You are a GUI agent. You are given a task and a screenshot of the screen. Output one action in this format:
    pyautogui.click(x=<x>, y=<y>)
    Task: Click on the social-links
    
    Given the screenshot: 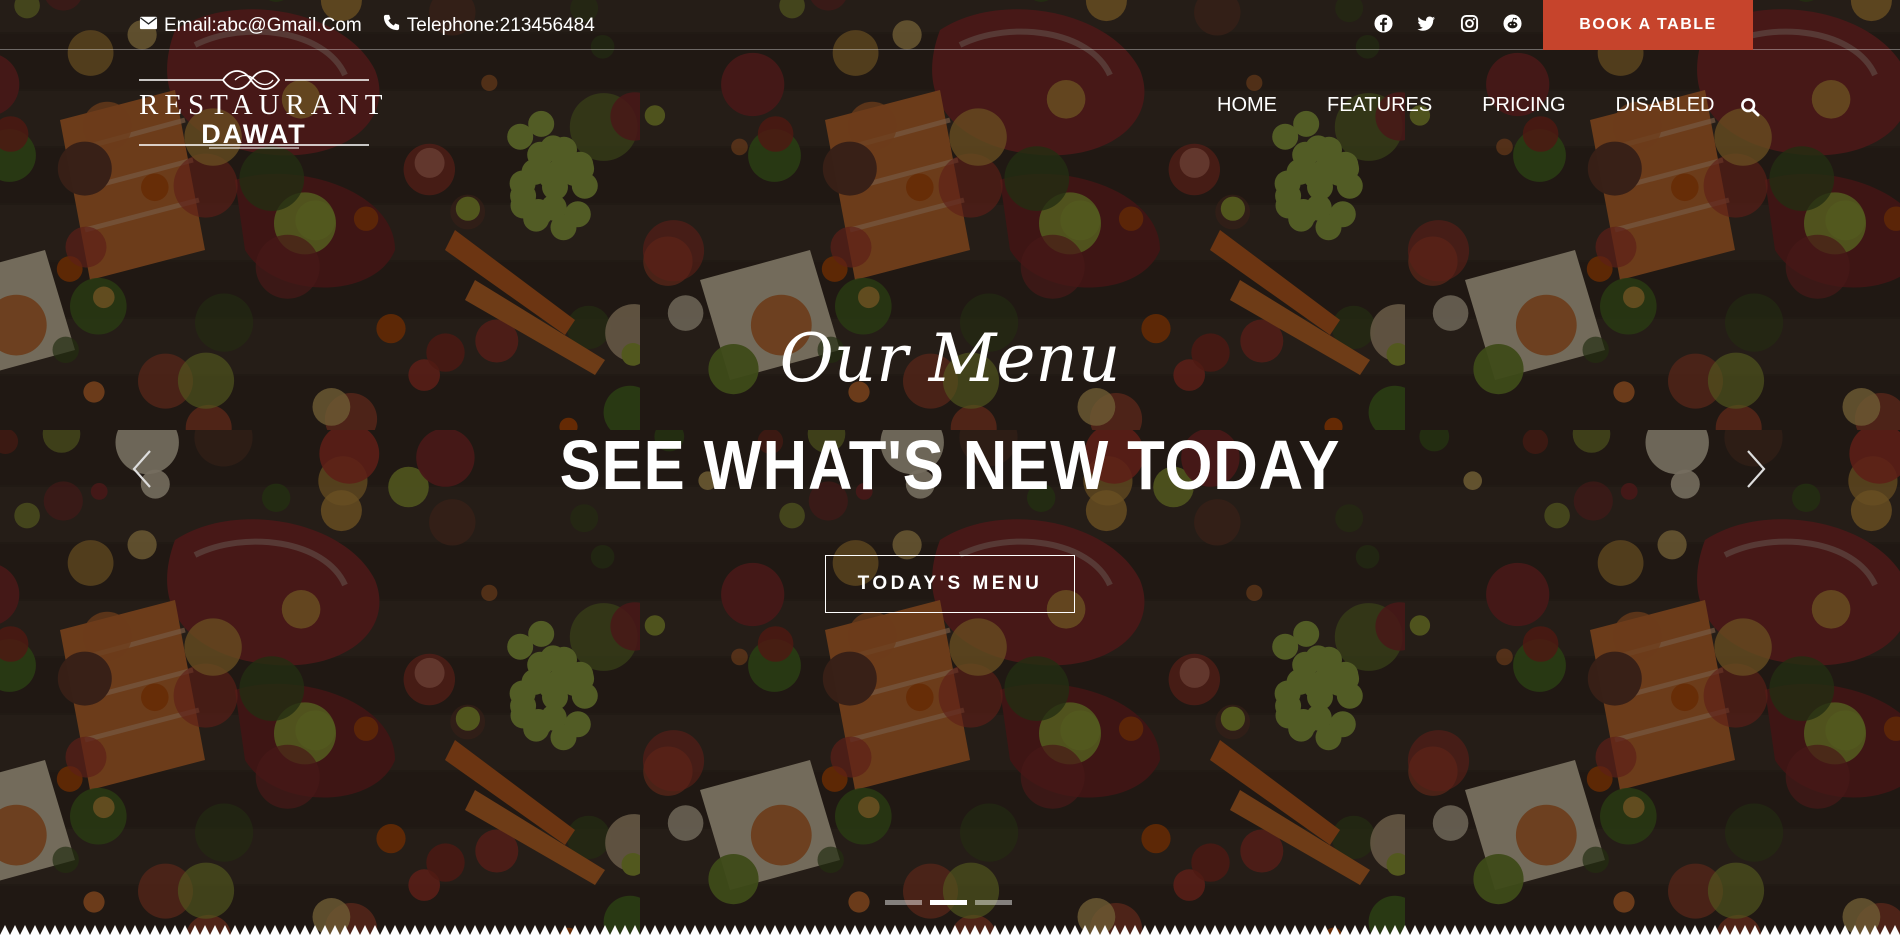 What is the action you would take?
    pyautogui.click(x=1448, y=23)
    